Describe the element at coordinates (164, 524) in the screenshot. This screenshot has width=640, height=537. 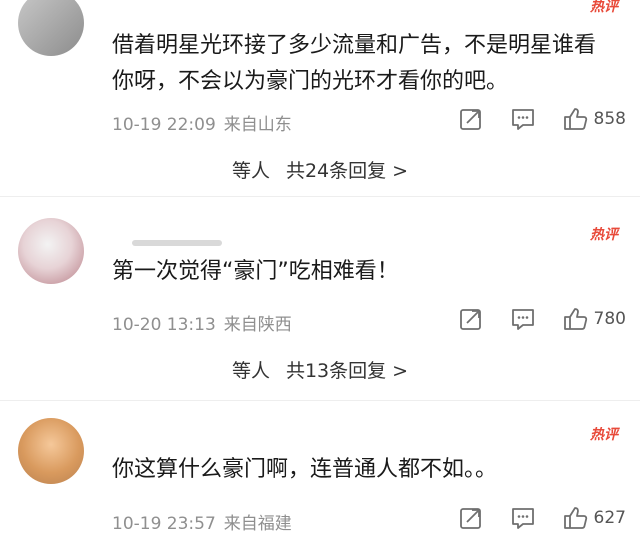
I see `comment-time: 10-19 23:57` at that location.